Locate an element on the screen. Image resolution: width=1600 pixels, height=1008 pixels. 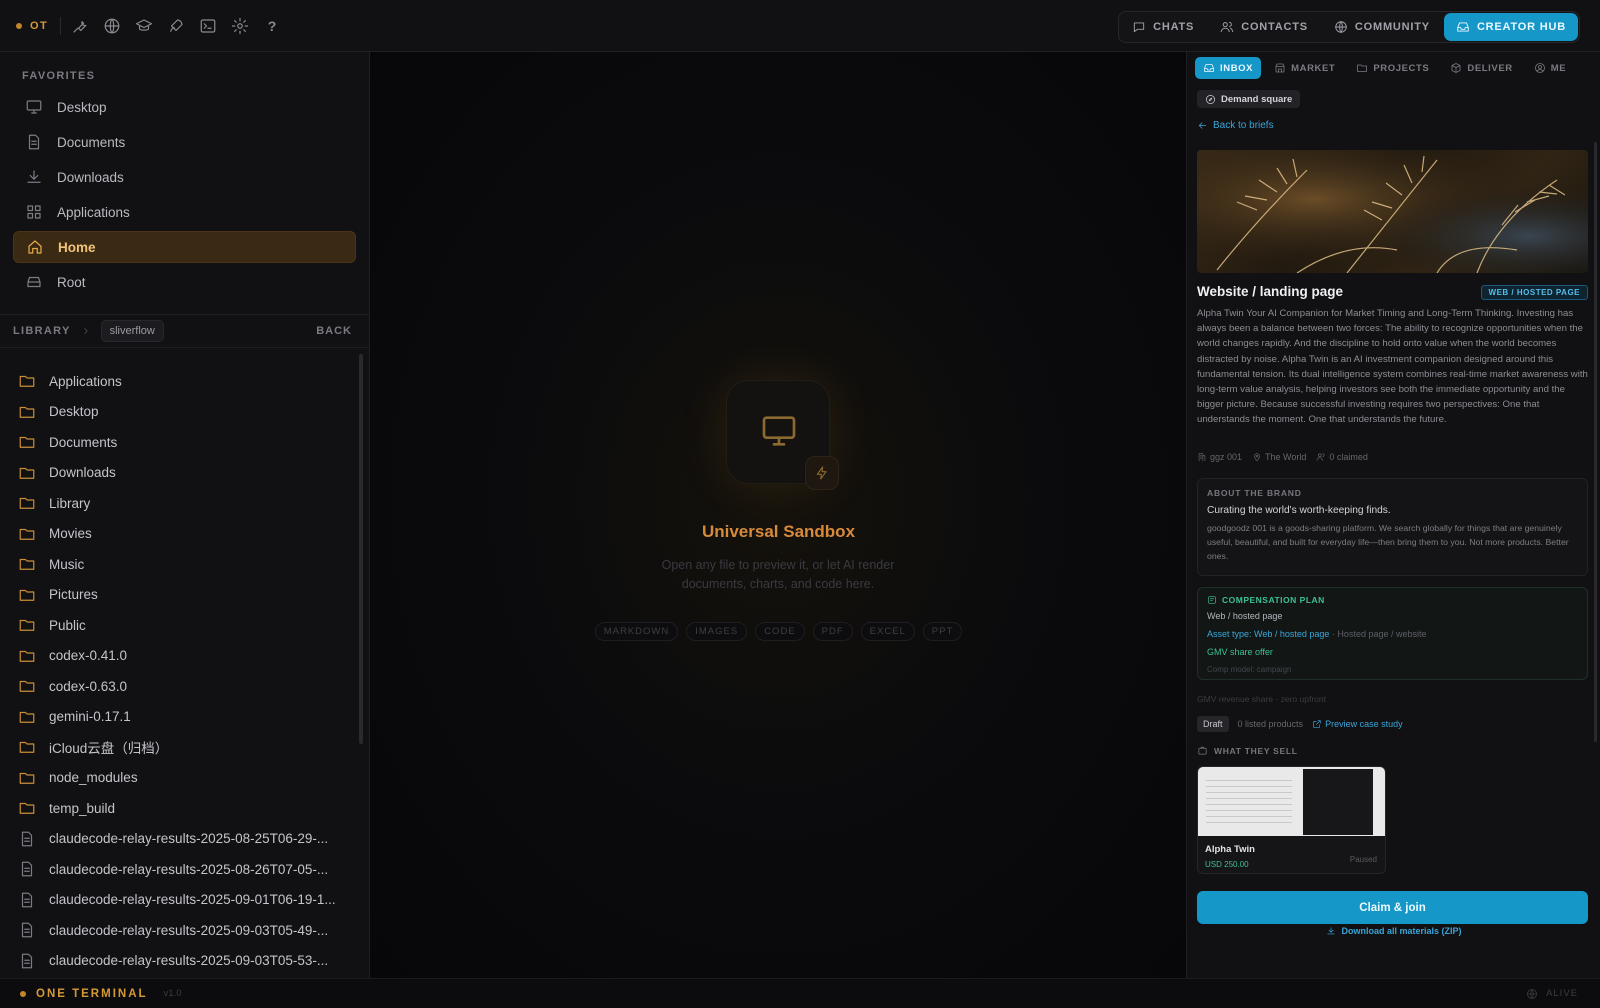
folder-item: Desktop is located at coordinates (186, 412).